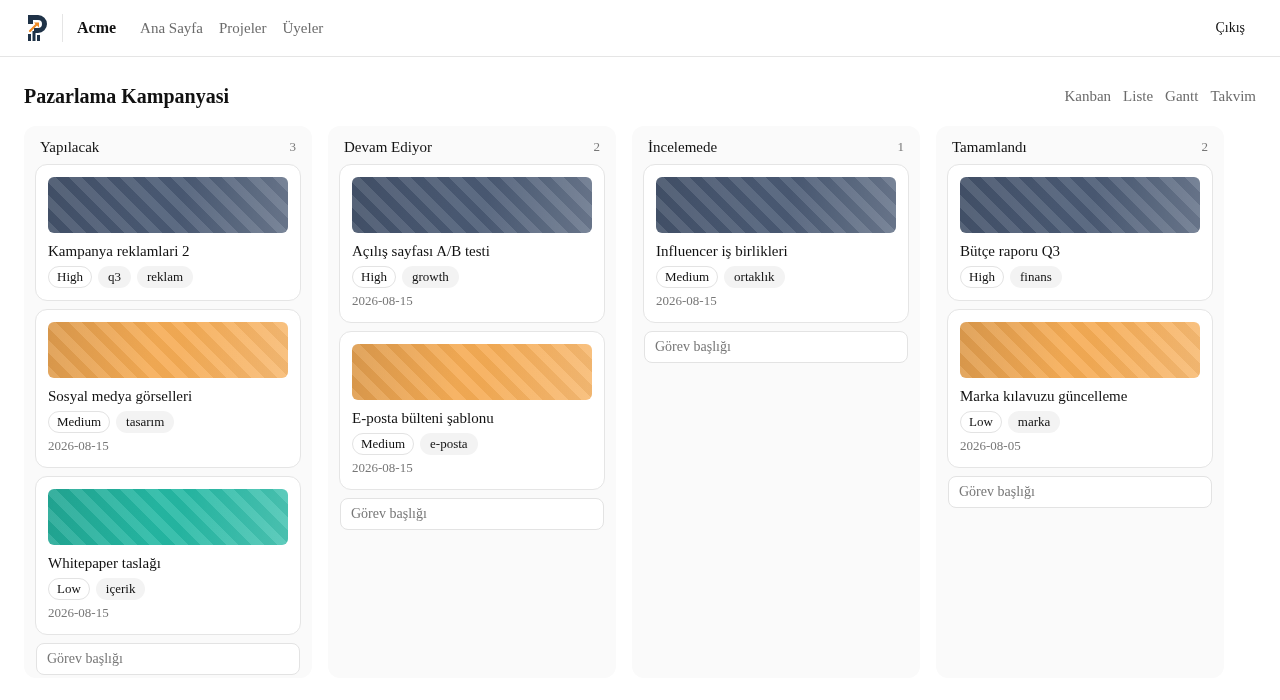  What do you see at coordinates (449, 444) in the screenshot?
I see `label-tag: e-posta` at bounding box center [449, 444].